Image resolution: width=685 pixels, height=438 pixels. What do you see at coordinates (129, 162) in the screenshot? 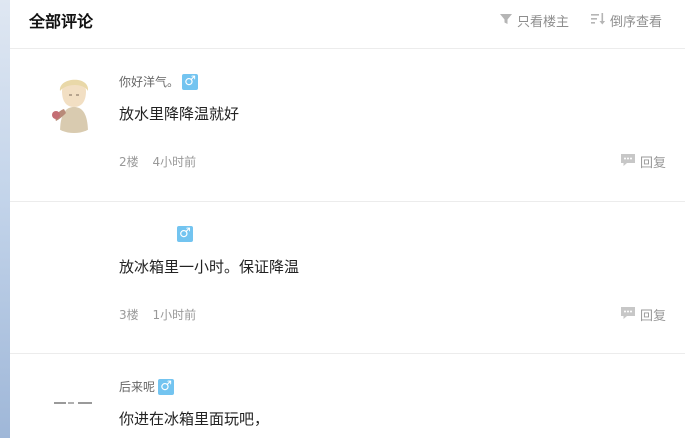
I see `floor-number: 2楼` at bounding box center [129, 162].